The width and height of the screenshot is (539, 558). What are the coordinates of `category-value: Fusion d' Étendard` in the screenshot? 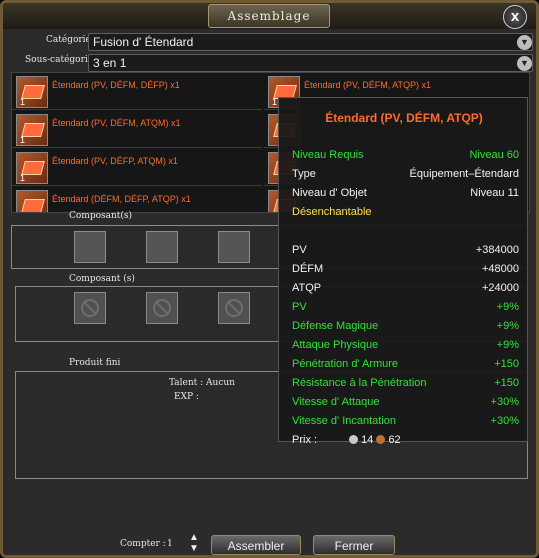 It's located at (143, 42).